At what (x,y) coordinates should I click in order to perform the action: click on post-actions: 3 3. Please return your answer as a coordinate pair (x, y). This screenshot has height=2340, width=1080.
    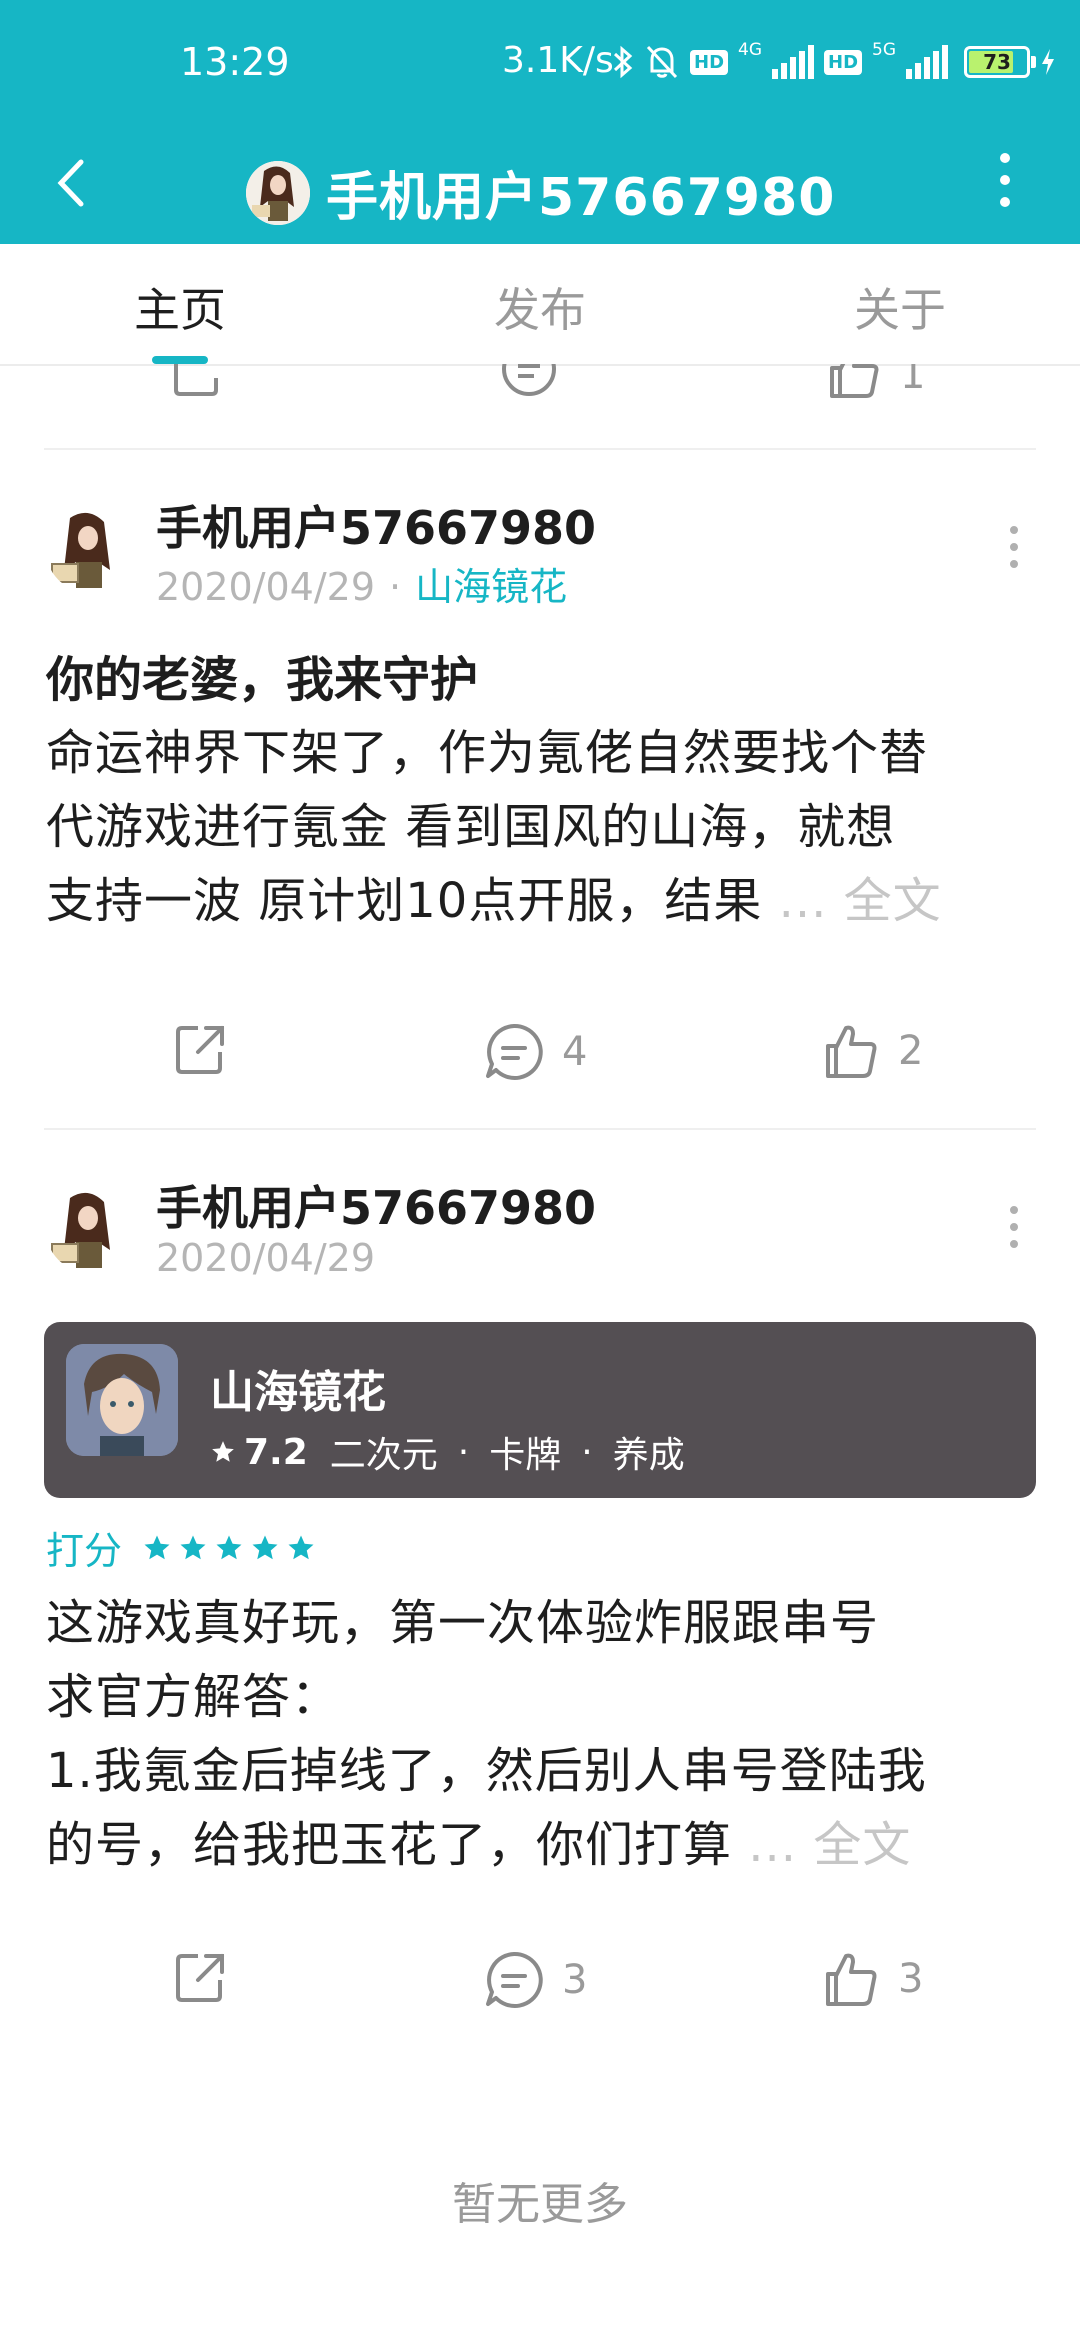
    Looking at the image, I should click on (540, 1985).